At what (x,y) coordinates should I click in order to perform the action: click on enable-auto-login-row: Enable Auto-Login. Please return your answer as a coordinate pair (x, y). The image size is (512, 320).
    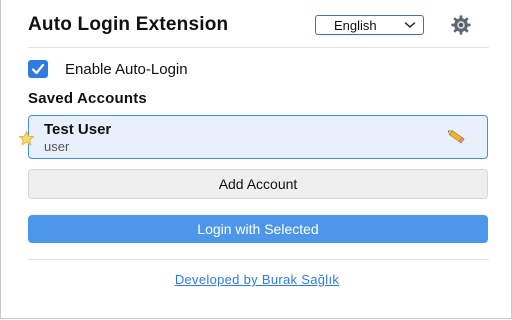
    Looking at the image, I should click on (178, 70).